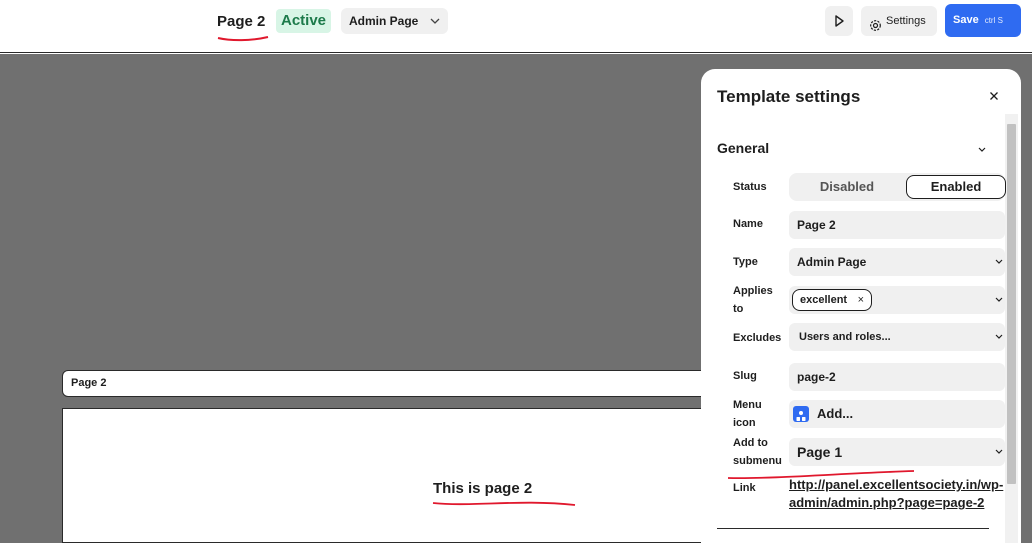  What do you see at coordinates (816, 225) in the screenshot?
I see `name-value: Page 2` at bounding box center [816, 225].